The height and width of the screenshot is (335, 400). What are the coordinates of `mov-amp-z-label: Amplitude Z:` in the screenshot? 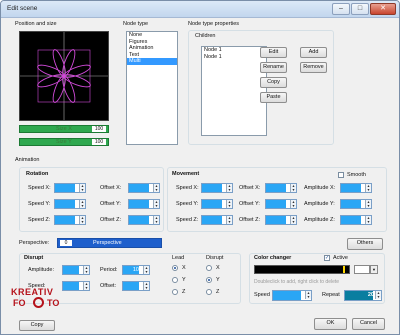 It's located at (319, 220).